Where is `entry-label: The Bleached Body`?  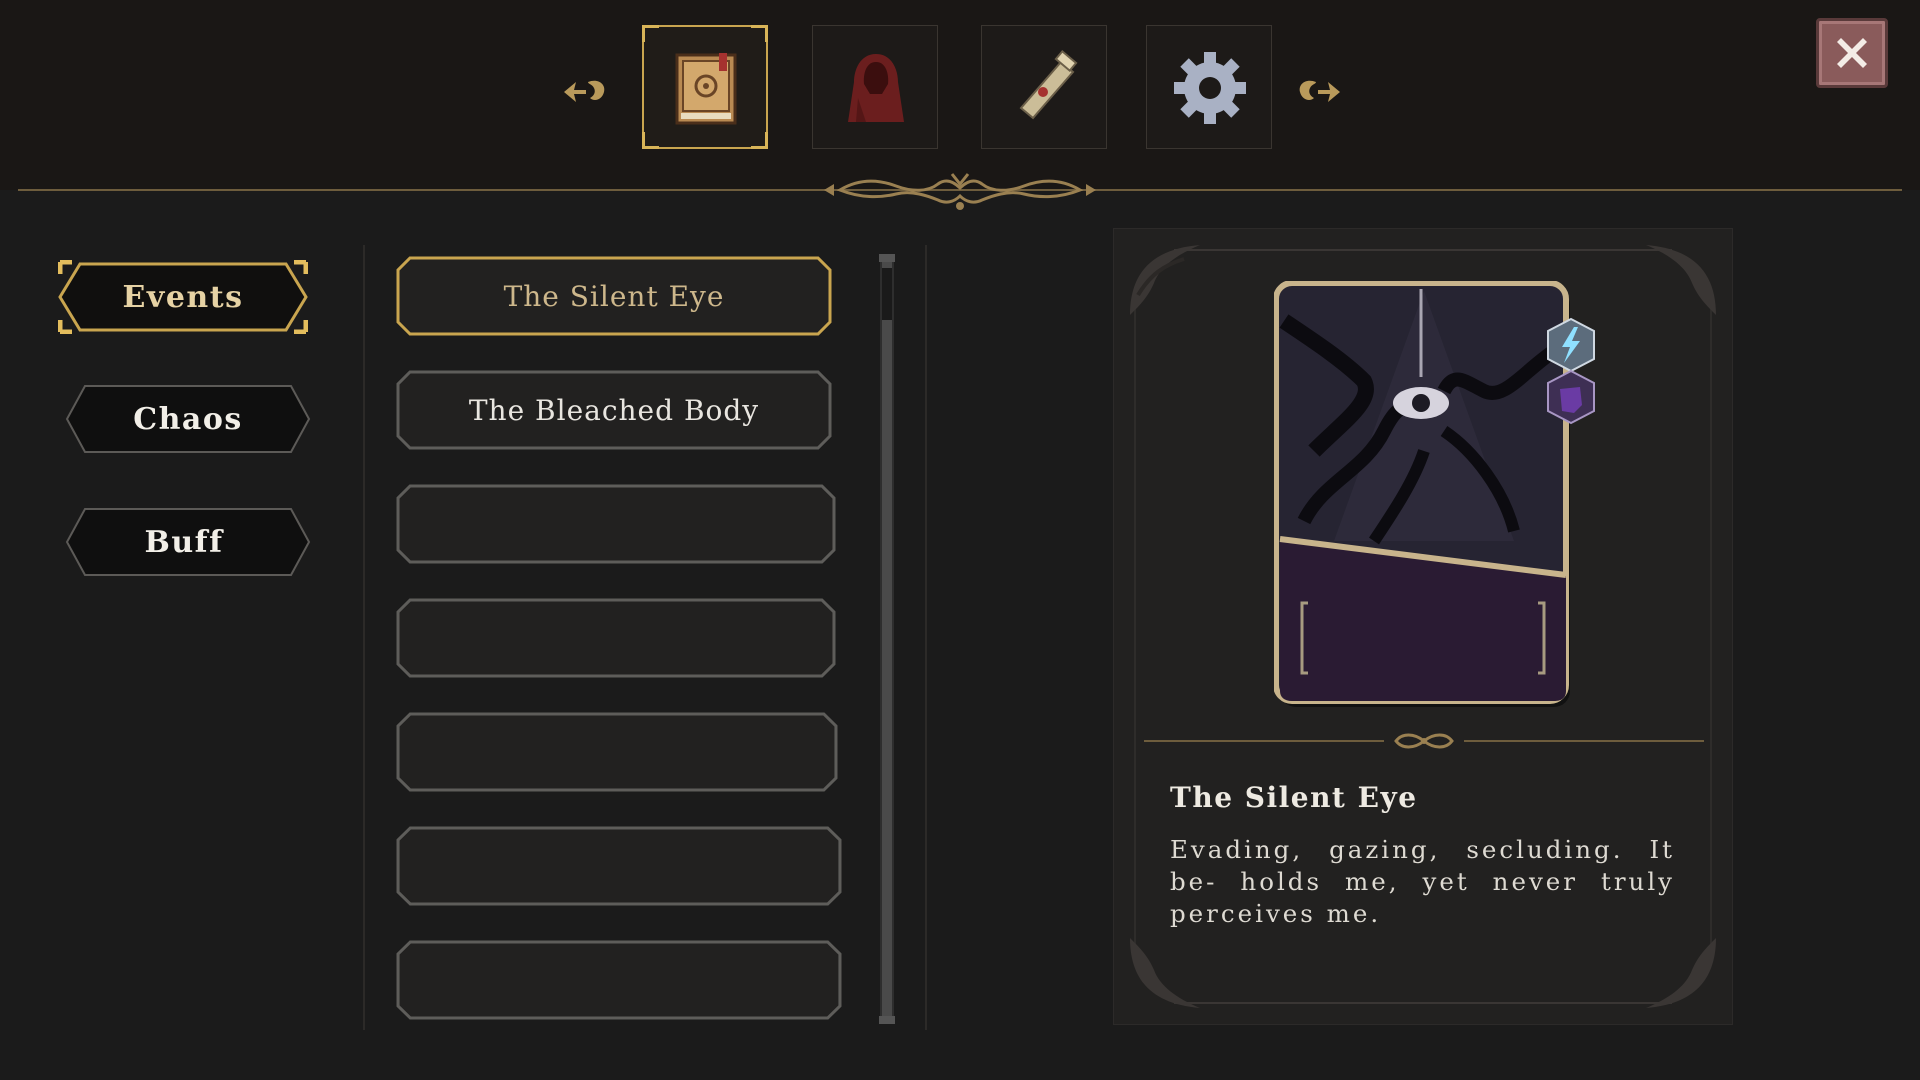
entry-label: The Bleached Body is located at coordinates (614, 410).